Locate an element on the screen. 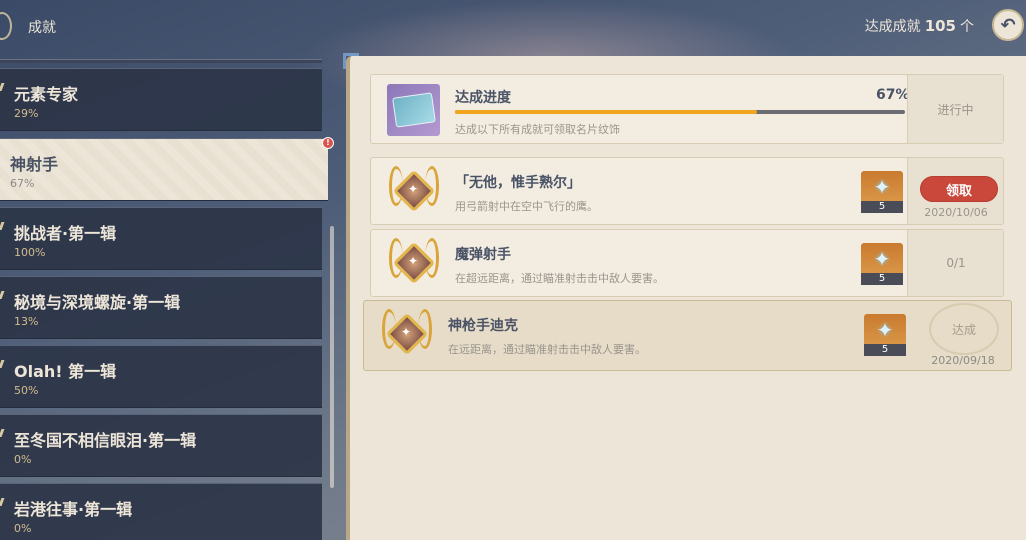 This screenshot has width=1026, height=540. notification-badge: ! is located at coordinates (328, 143).